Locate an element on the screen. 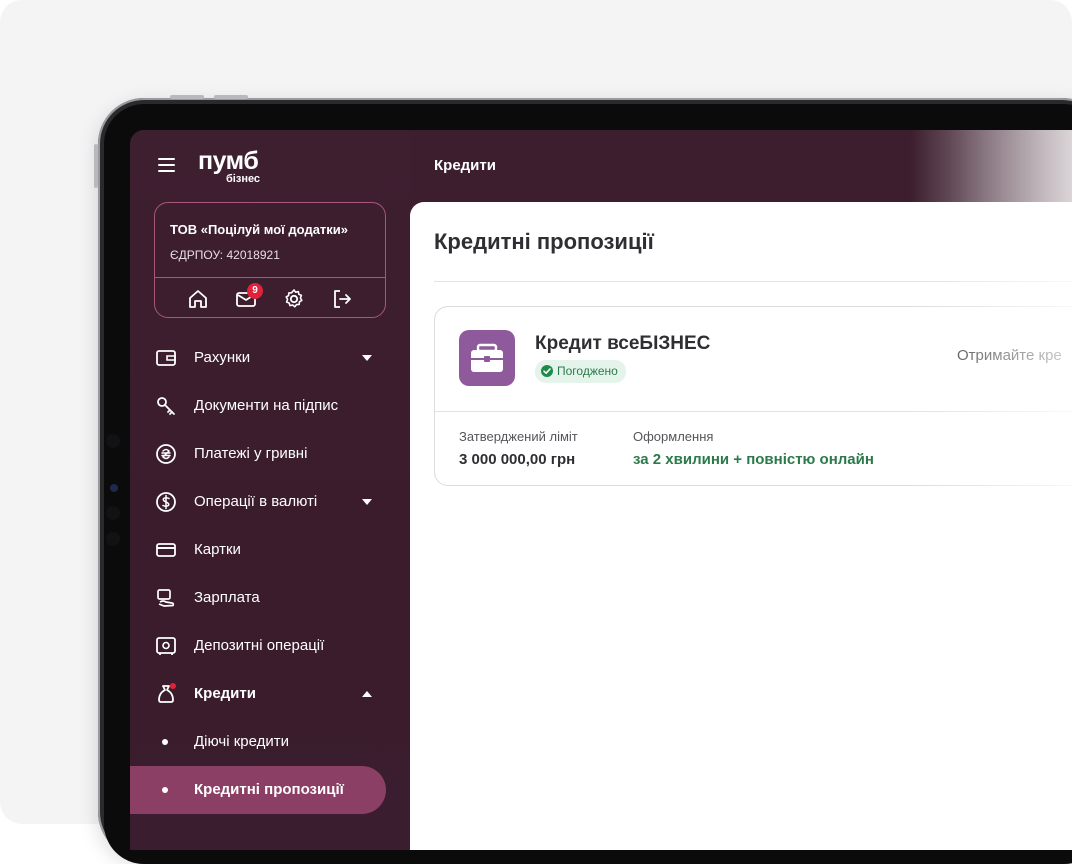  logo: пумб is located at coordinates (228, 161).